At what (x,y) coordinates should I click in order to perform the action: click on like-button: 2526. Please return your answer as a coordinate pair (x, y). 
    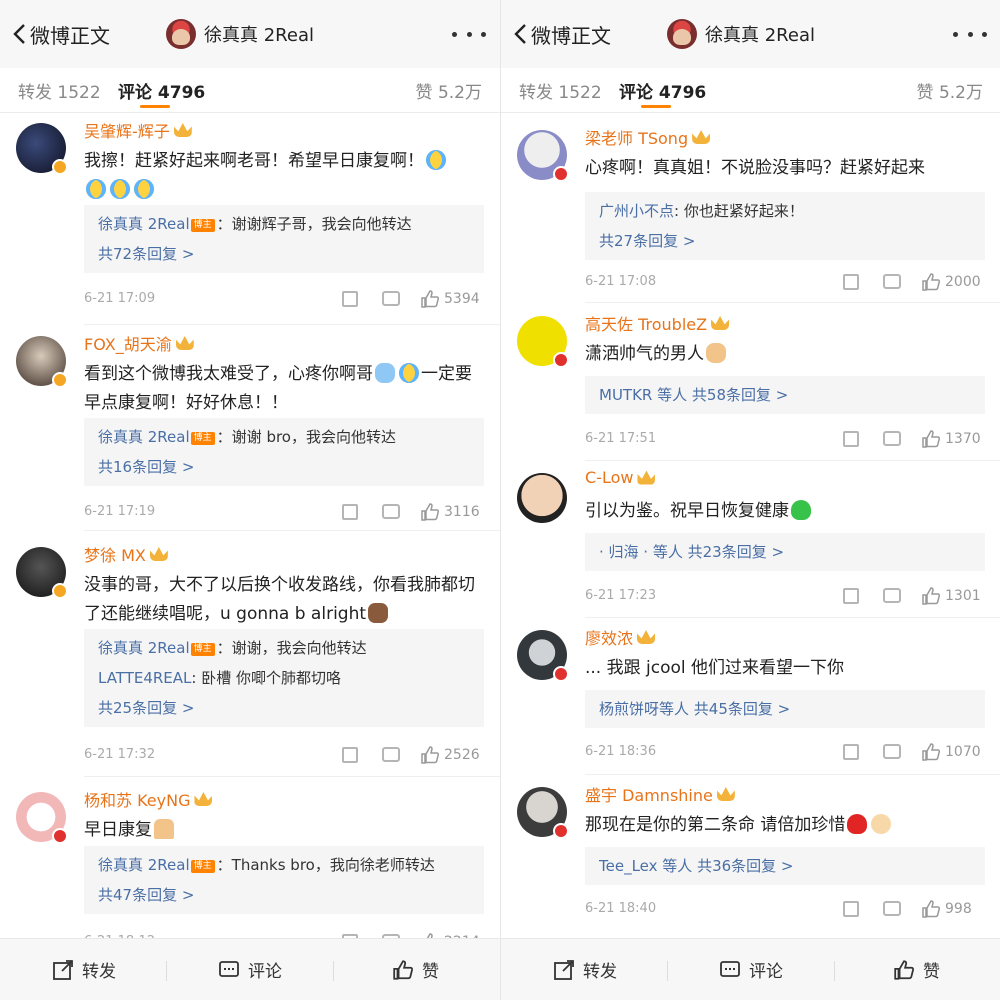
    Looking at the image, I should click on (450, 755).